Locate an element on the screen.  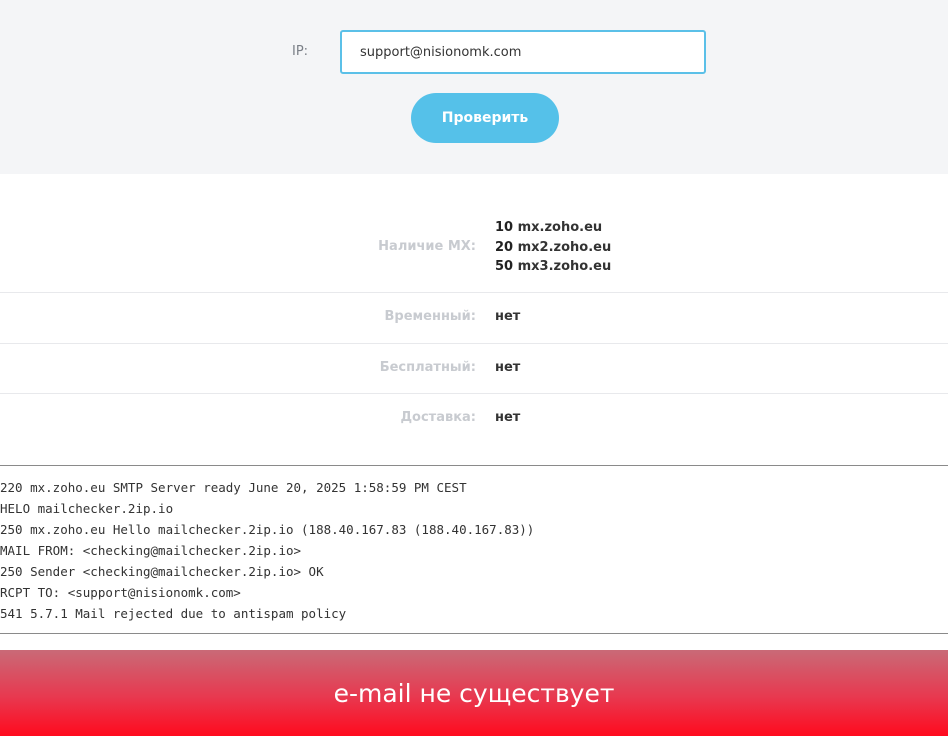
temporary-row: Временный: нет is located at coordinates (474, 319).